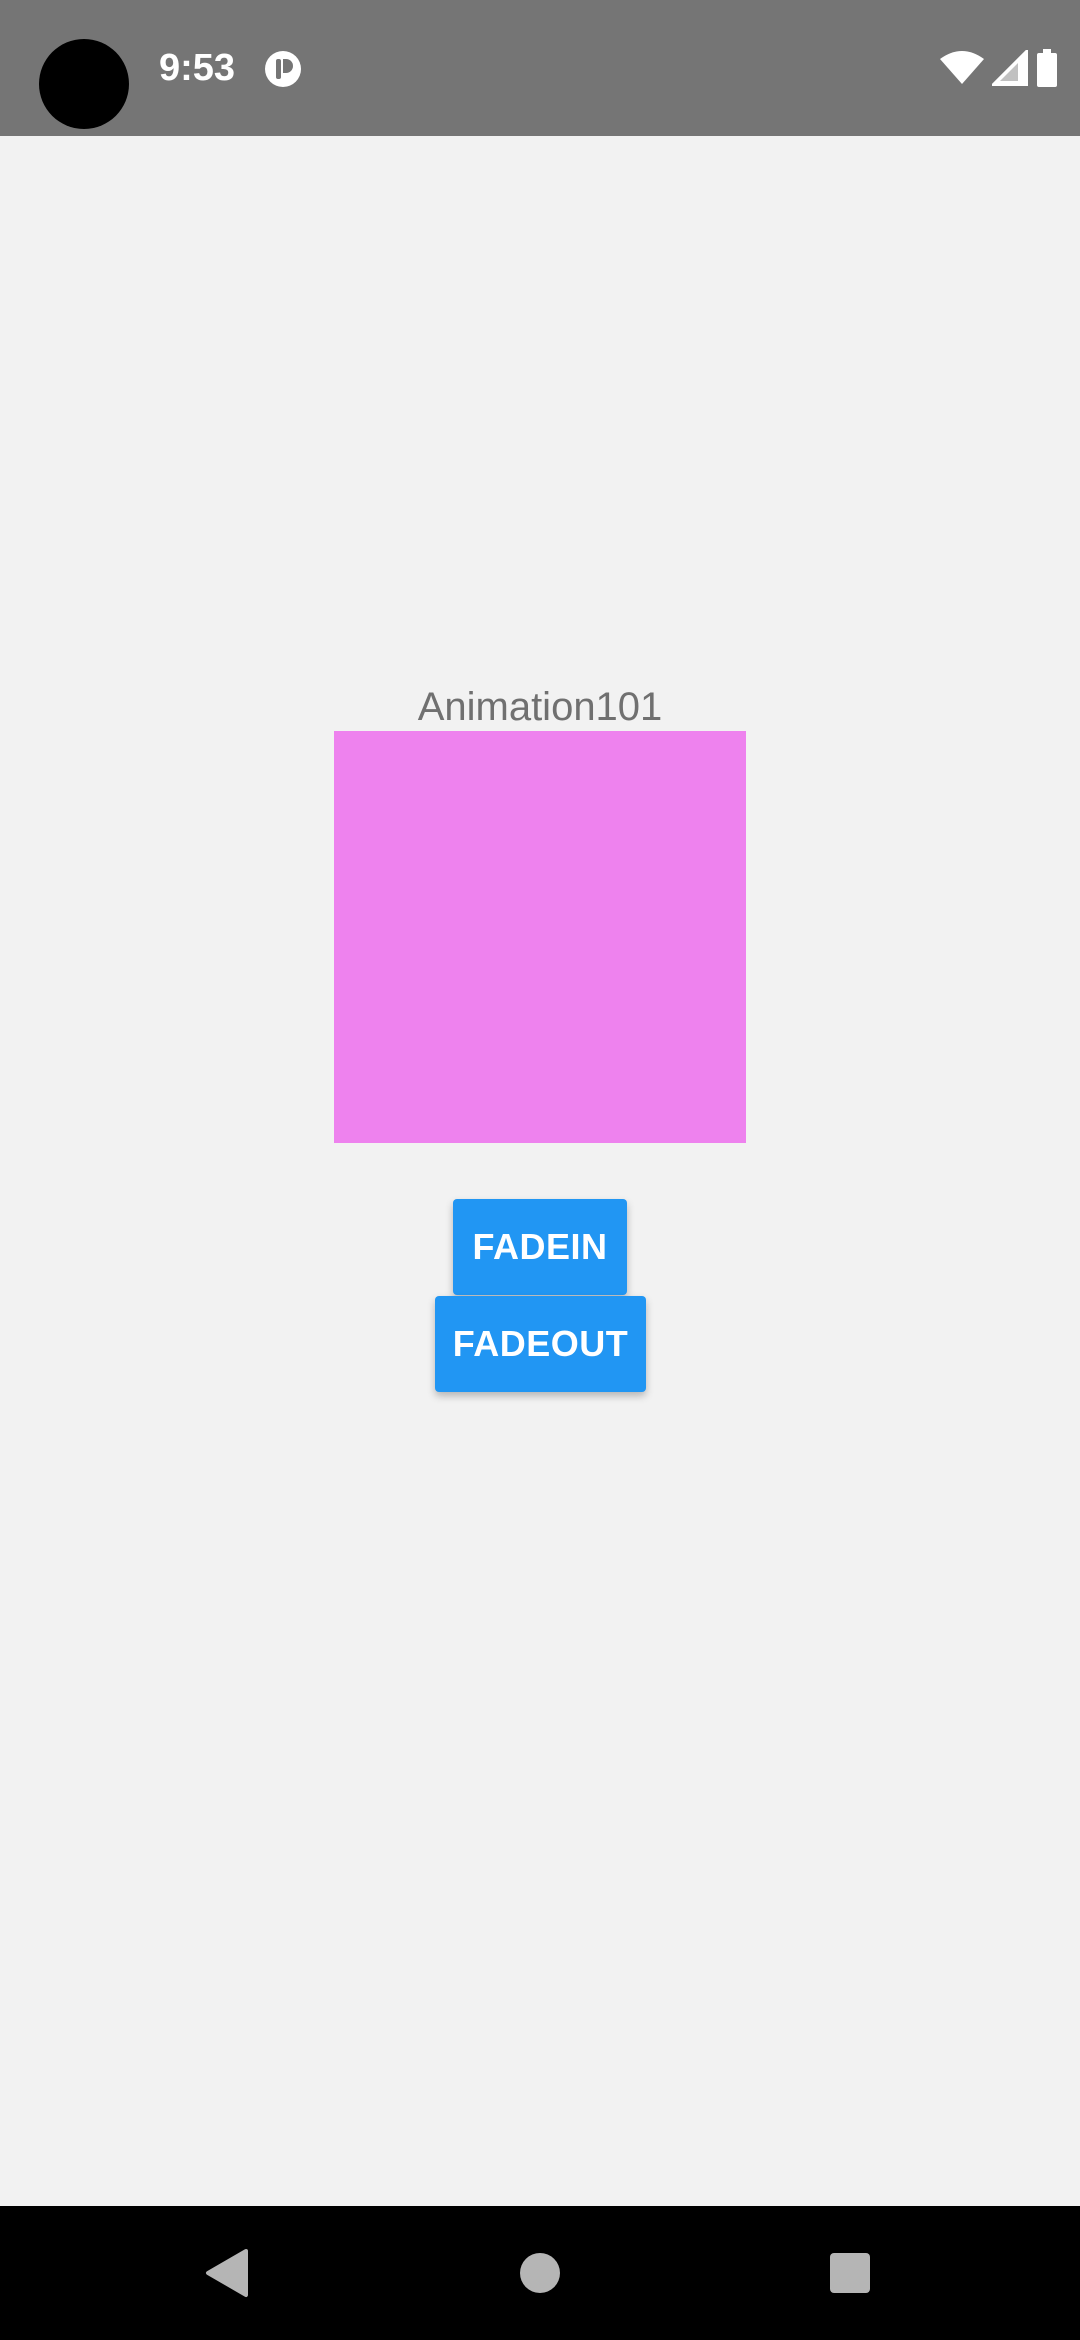 This screenshot has height=2340, width=1080. What do you see at coordinates (1047, 68) in the screenshot?
I see `battery-icon` at bounding box center [1047, 68].